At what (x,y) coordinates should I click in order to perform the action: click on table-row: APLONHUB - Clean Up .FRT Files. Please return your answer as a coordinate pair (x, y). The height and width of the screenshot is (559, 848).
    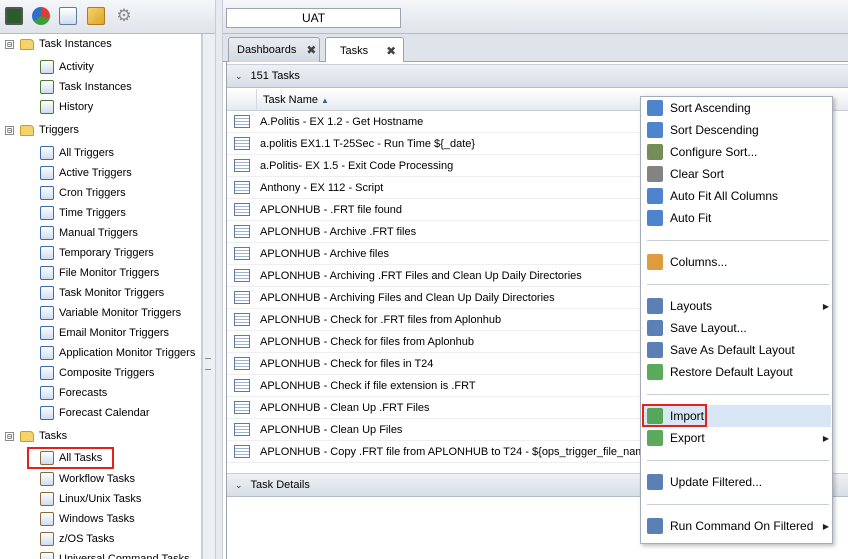
    Looking at the image, I should click on (434, 408).